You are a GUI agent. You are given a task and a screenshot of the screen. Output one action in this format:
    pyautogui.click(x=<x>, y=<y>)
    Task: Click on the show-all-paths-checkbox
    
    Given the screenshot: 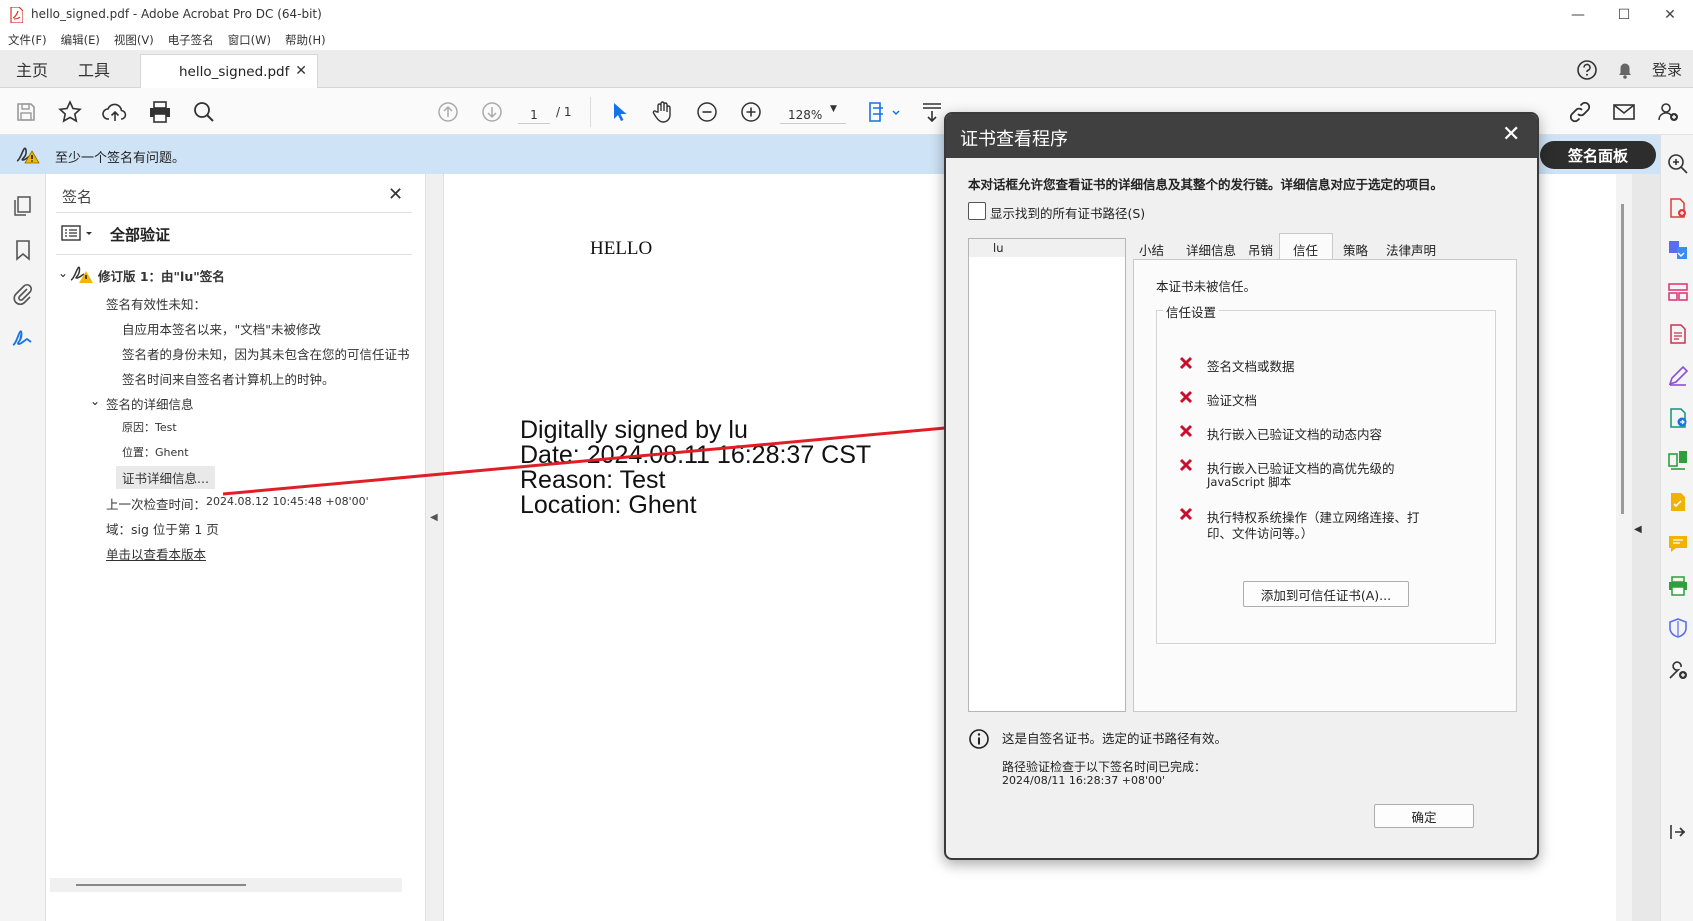 What is the action you would take?
    pyautogui.click(x=977, y=211)
    